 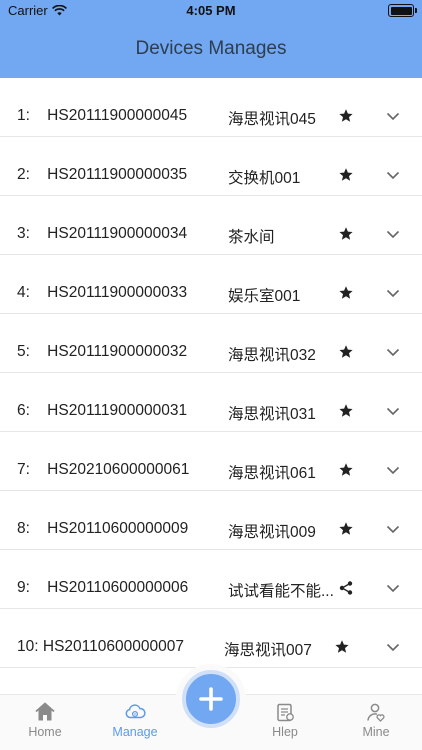 I want to click on clipboard-icon, so click(x=285, y=712).